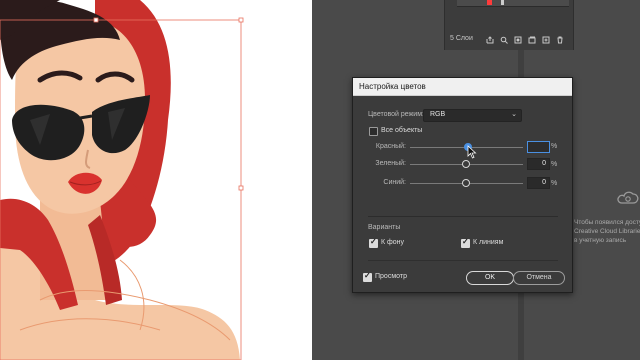 The height and width of the screenshot is (360, 640). Describe the element at coordinates (560, 40) in the screenshot. I see `trash-icon` at that location.